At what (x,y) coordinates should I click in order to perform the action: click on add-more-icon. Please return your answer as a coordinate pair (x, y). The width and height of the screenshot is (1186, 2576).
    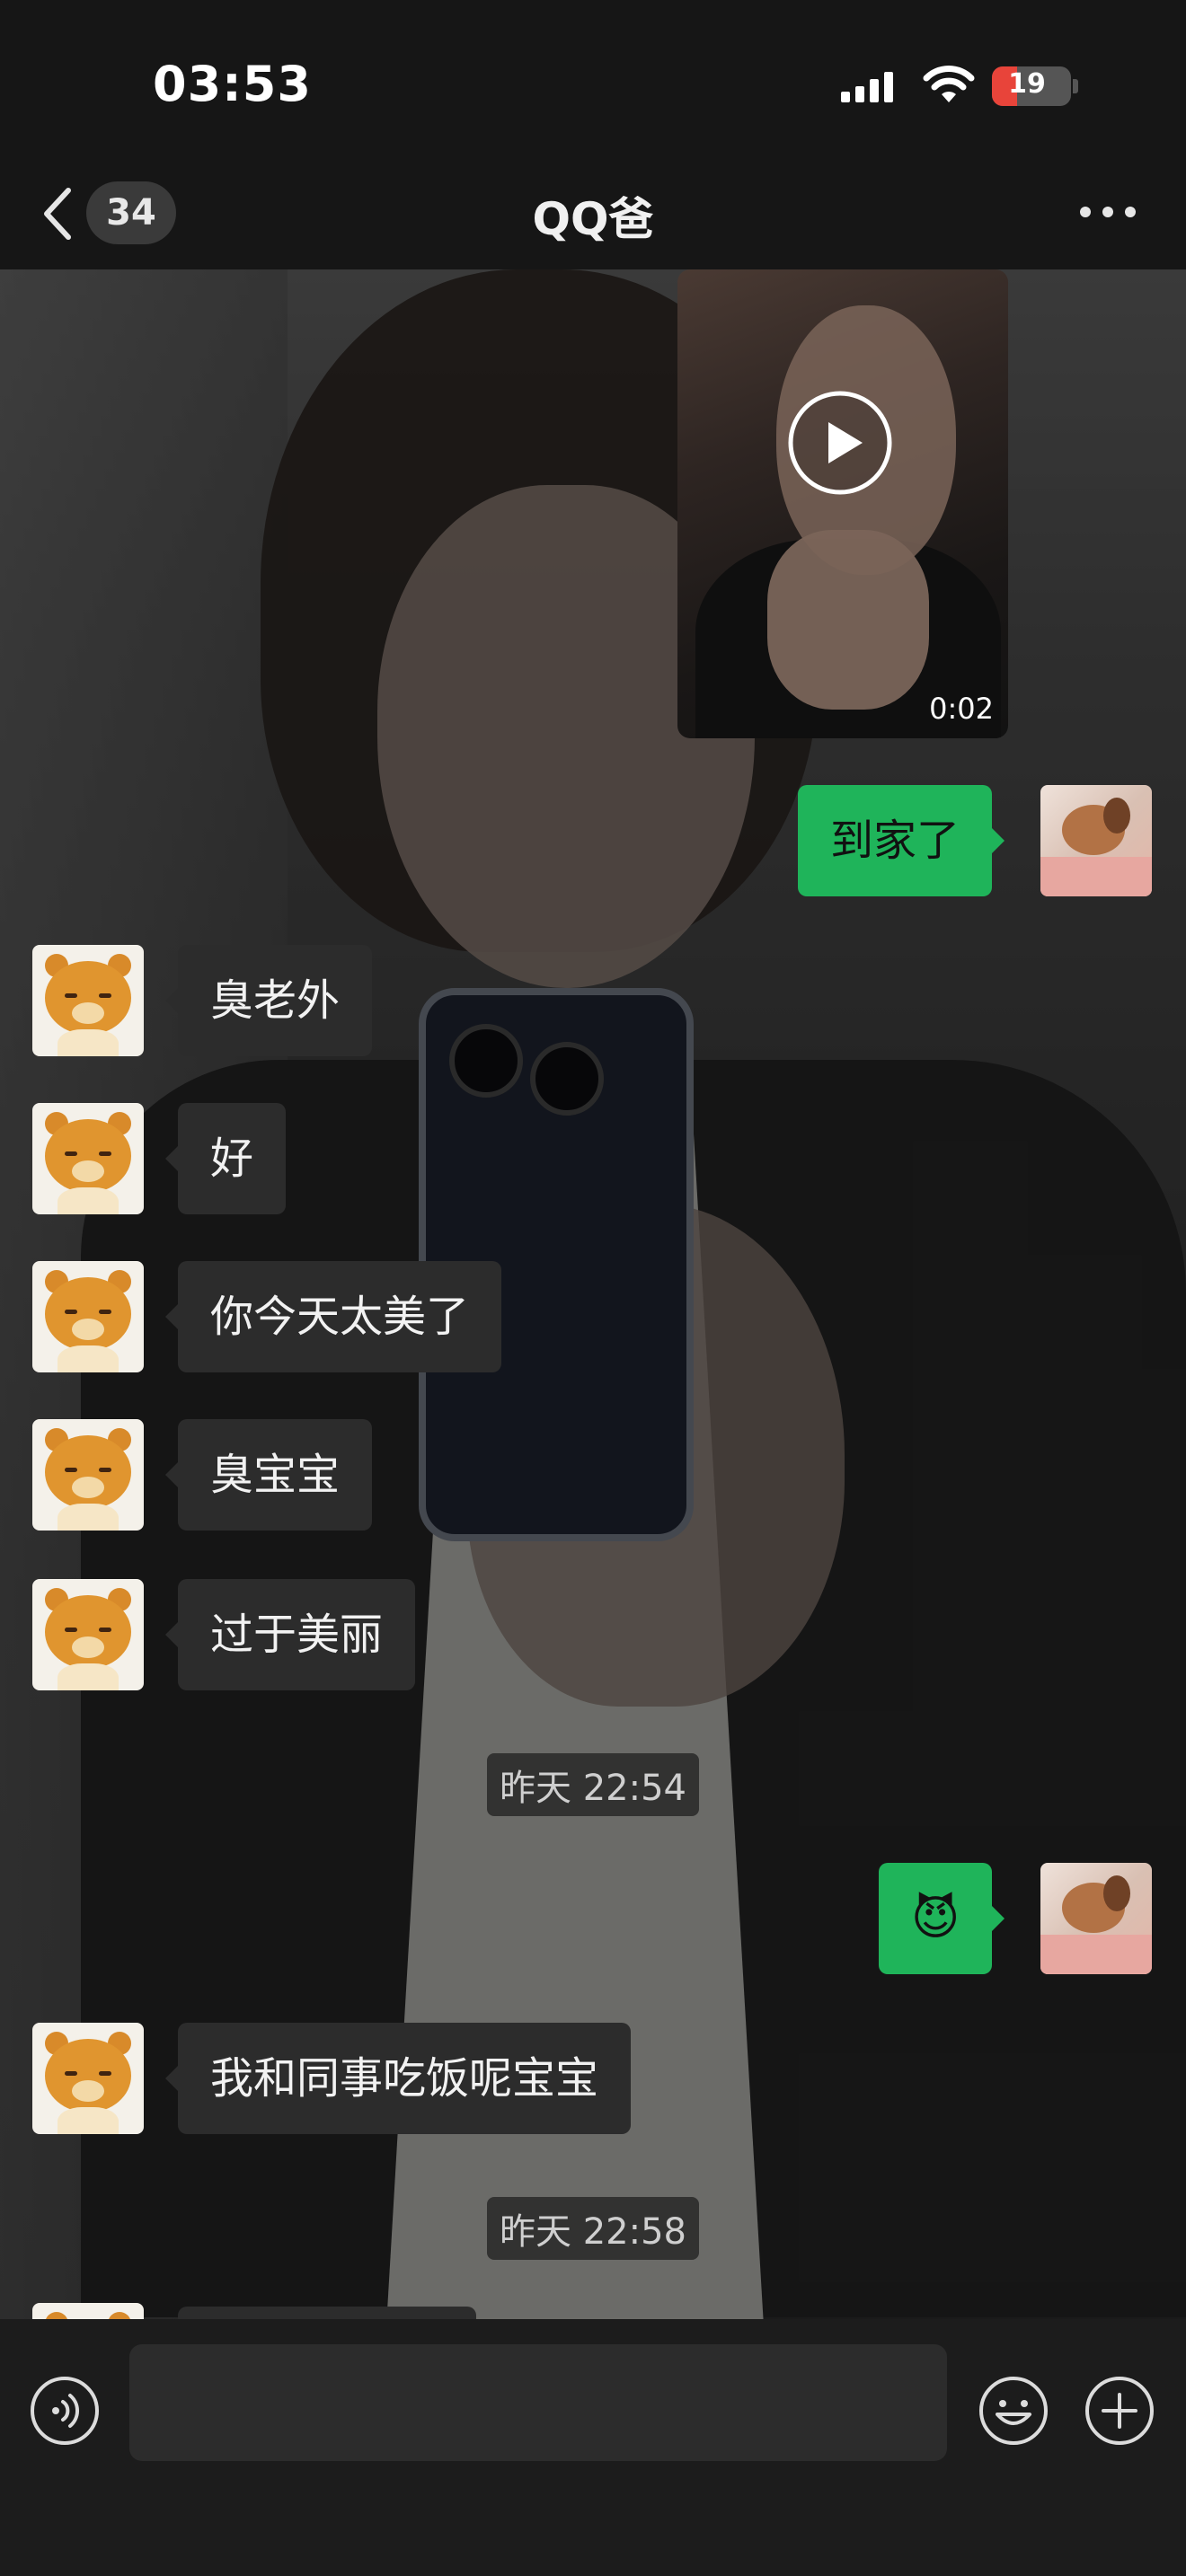
    Looking at the image, I should click on (1119, 2411).